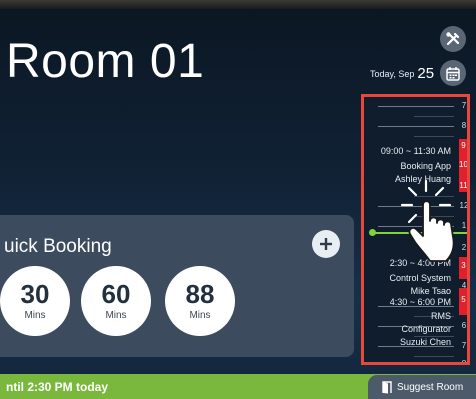 Image resolution: width=476 pixels, height=399 pixels. What do you see at coordinates (464, 285) in the screenshot?
I see `hour-label: 4` at bounding box center [464, 285].